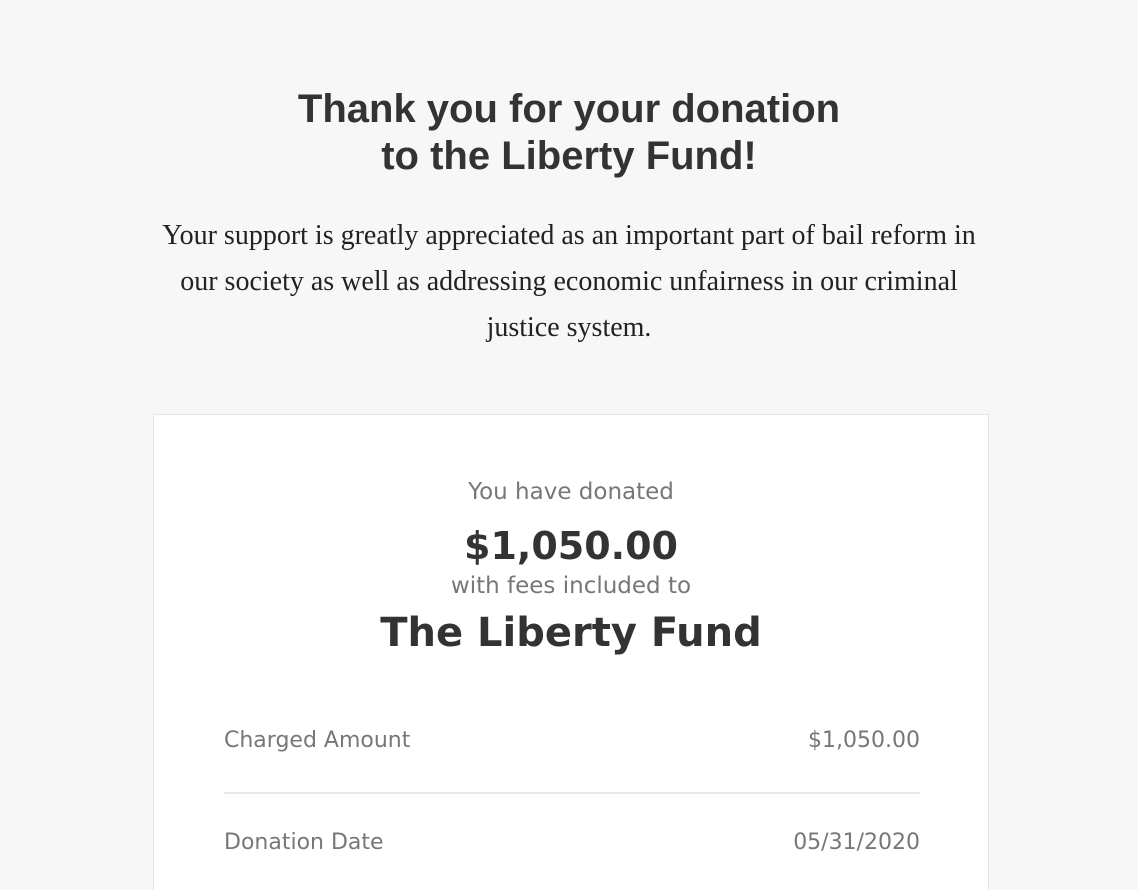 This screenshot has height=890, width=1138. What do you see at coordinates (864, 740) in the screenshot?
I see `detail-value: $1,050.00` at bounding box center [864, 740].